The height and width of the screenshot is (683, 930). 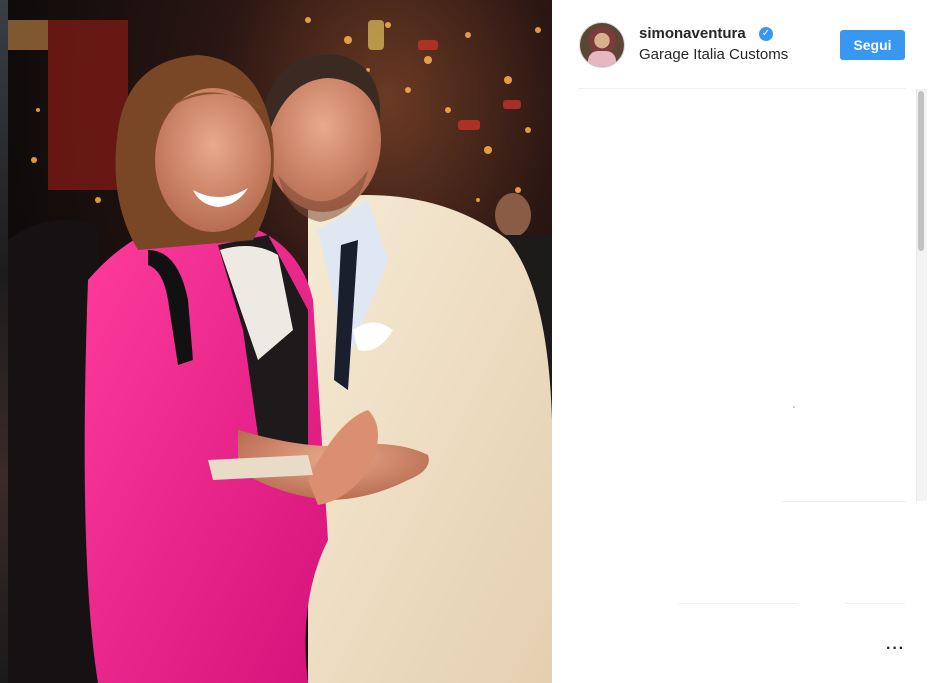 I want to click on username-link: simonaventura, so click(x=692, y=33).